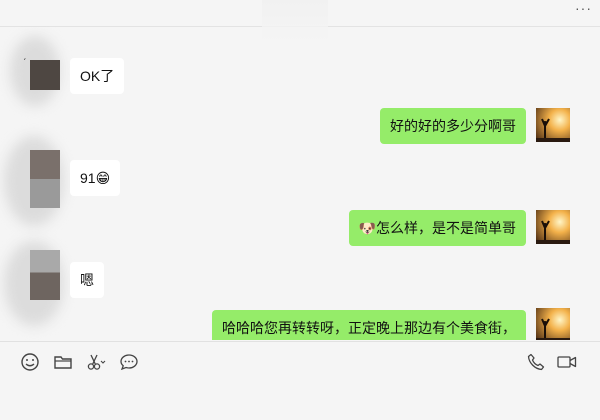  What do you see at coordinates (446, 228) in the screenshot?
I see `message-text: 怎么样，是不是简单哥` at bounding box center [446, 228].